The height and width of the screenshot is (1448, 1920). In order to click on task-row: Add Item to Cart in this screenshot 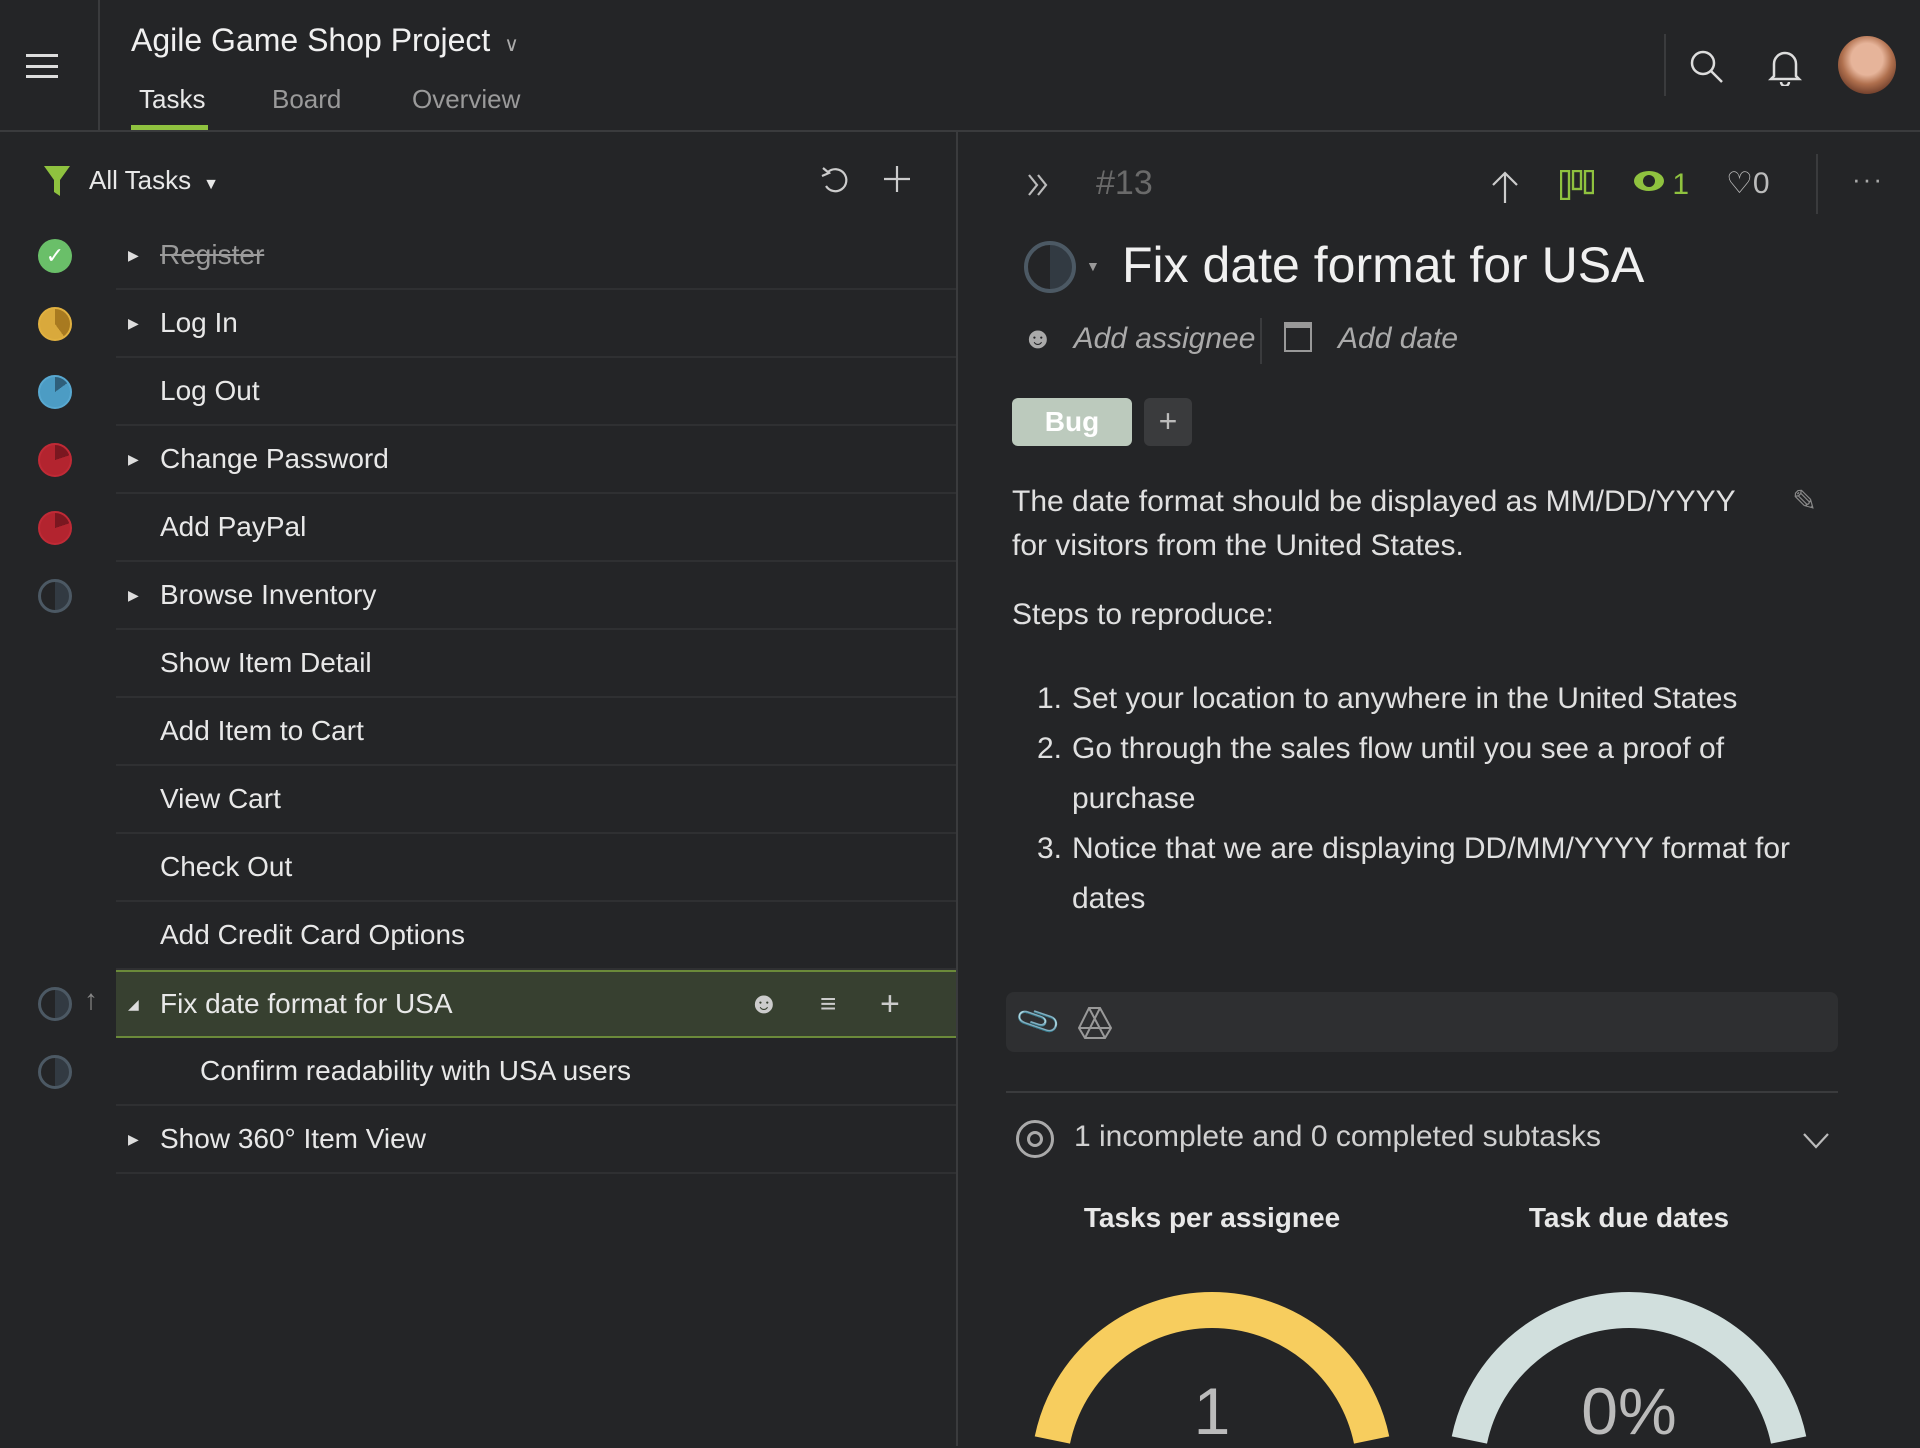, I will do `click(536, 732)`.